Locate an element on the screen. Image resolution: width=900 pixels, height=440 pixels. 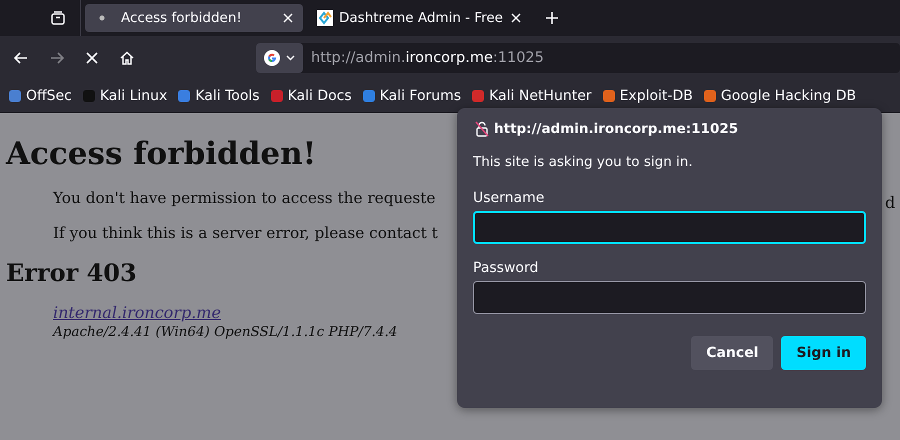
cancel-button: Cancel is located at coordinates (732, 353).